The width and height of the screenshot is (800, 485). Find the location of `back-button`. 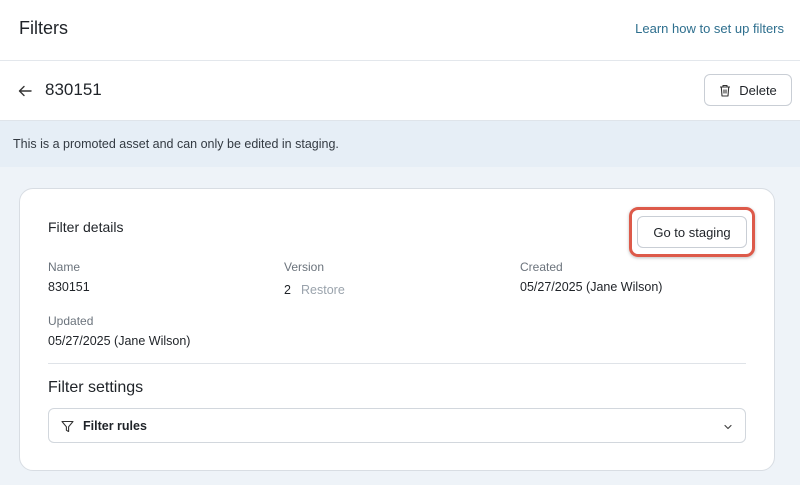

back-button is located at coordinates (25, 91).